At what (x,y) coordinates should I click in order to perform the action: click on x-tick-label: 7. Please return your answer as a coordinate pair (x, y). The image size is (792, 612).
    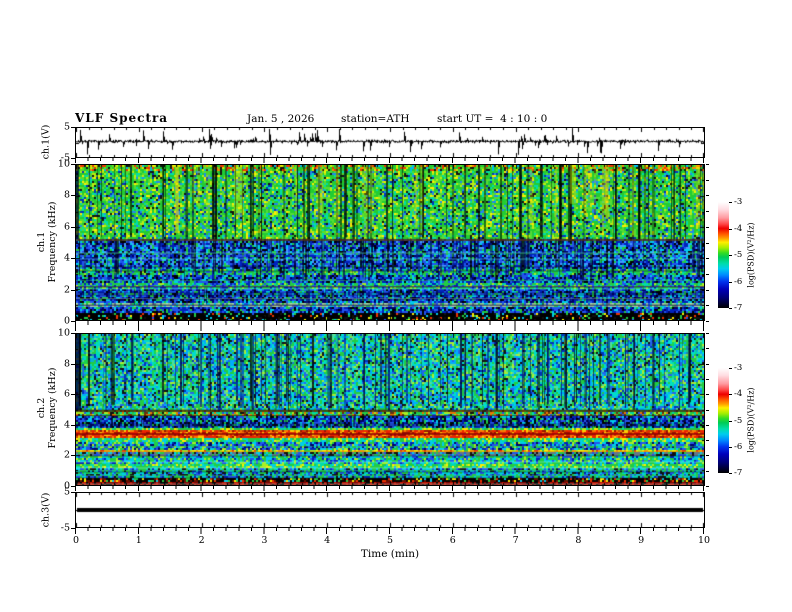
    Looking at the image, I should click on (515, 540).